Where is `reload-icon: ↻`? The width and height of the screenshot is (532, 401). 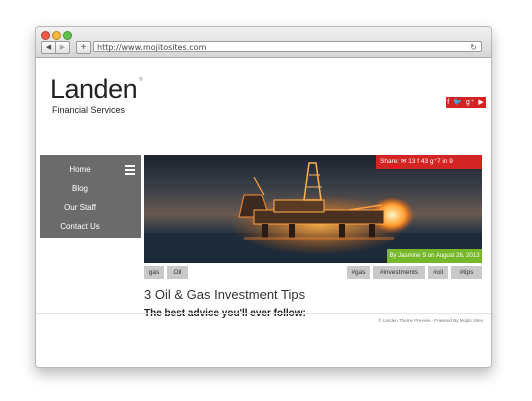 reload-icon: ↻ is located at coordinates (473, 47).